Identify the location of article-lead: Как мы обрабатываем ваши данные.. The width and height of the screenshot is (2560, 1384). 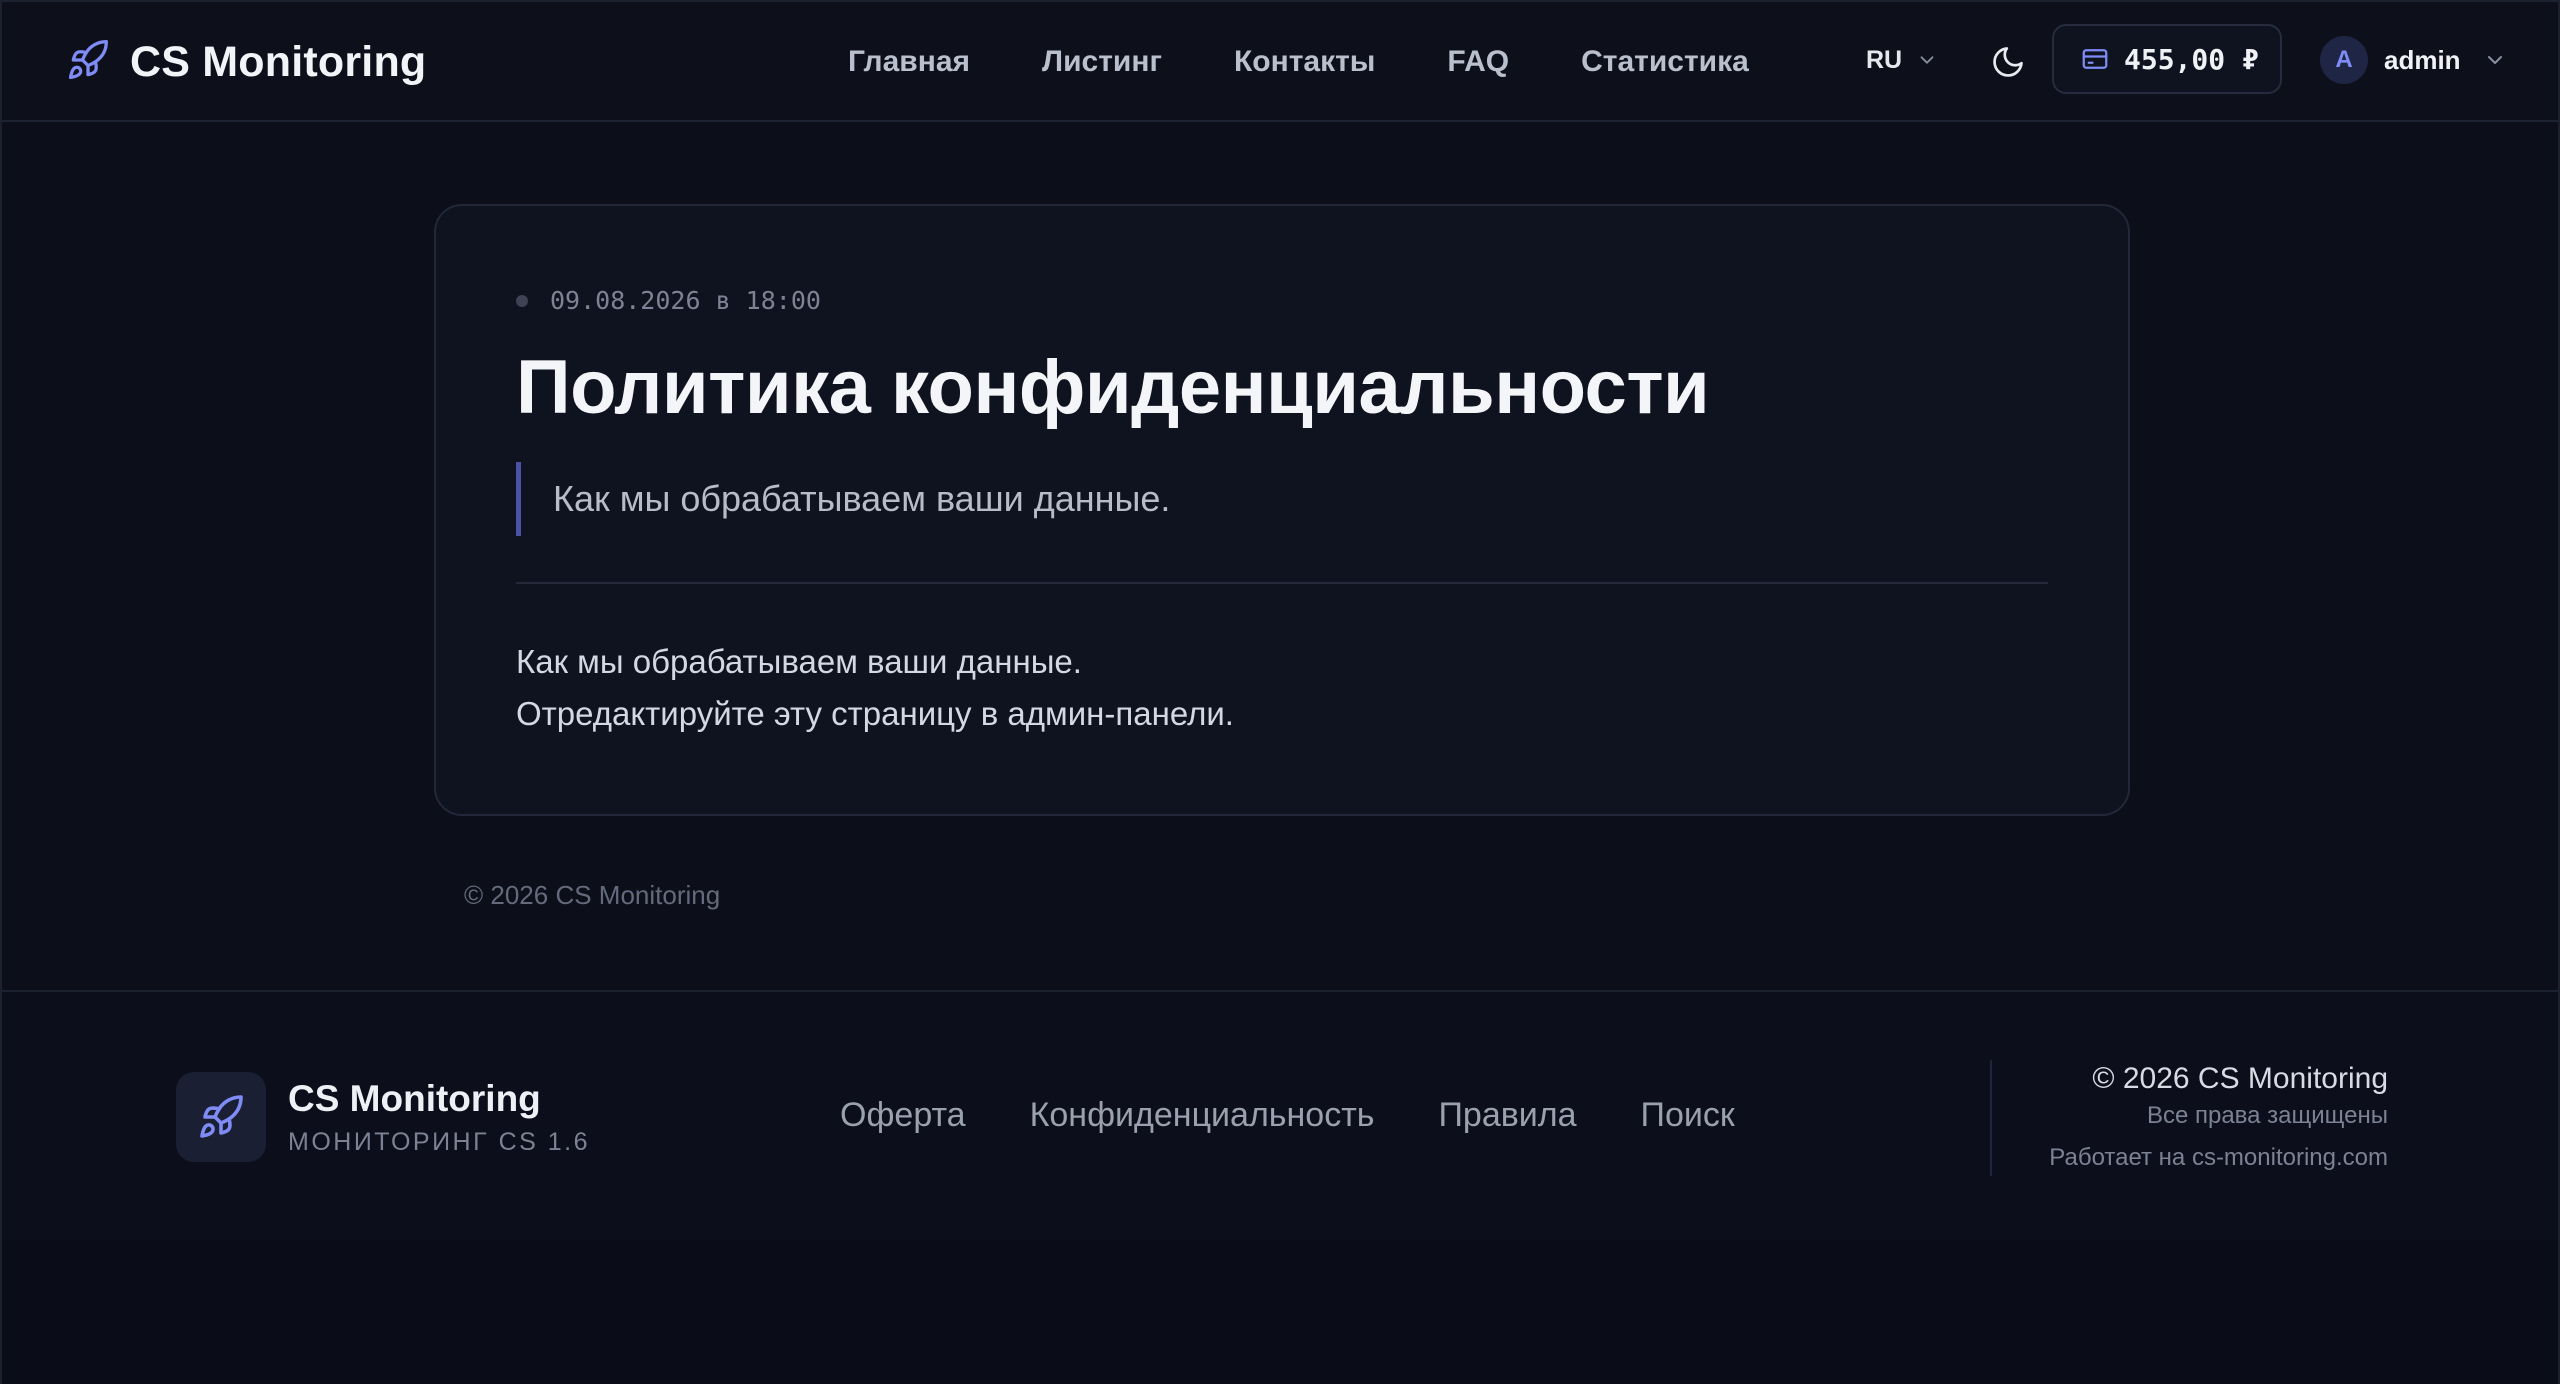
(843, 499).